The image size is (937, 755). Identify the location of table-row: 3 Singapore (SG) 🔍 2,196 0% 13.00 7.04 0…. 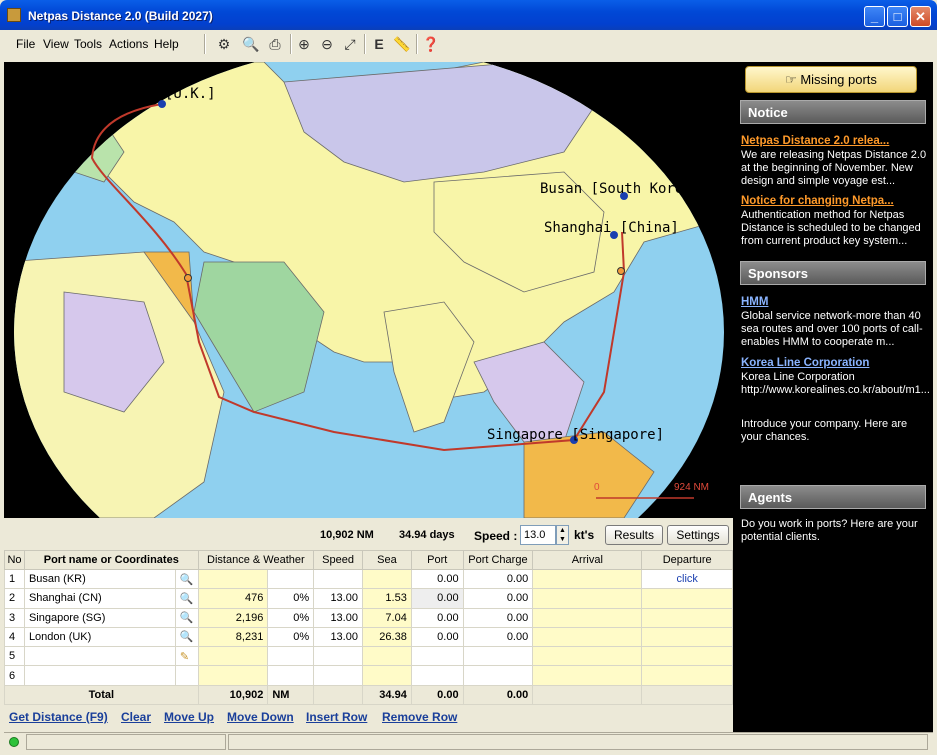
(368, 617).